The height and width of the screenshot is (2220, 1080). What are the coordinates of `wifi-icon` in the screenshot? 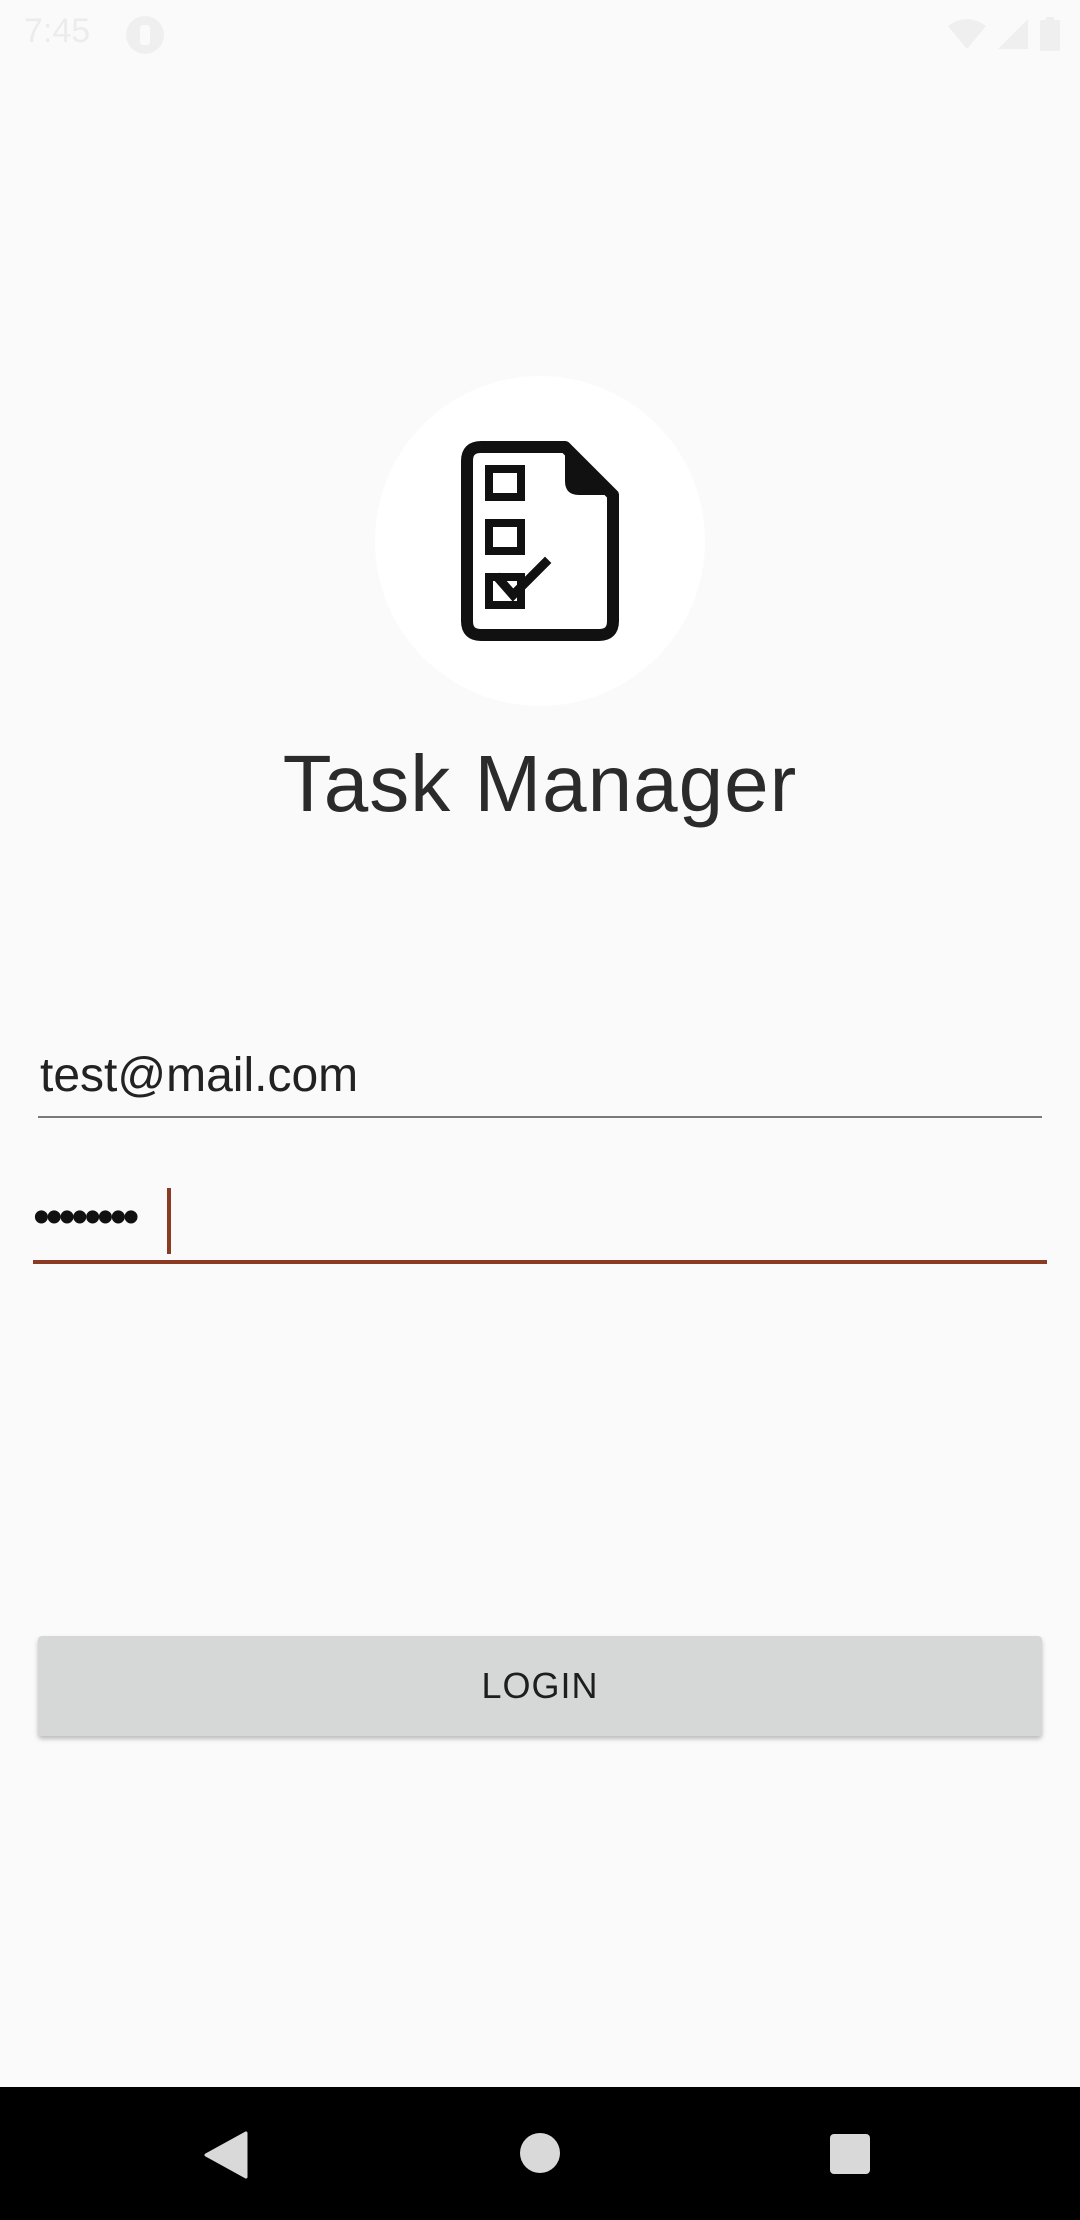 It's located at (967, 34).